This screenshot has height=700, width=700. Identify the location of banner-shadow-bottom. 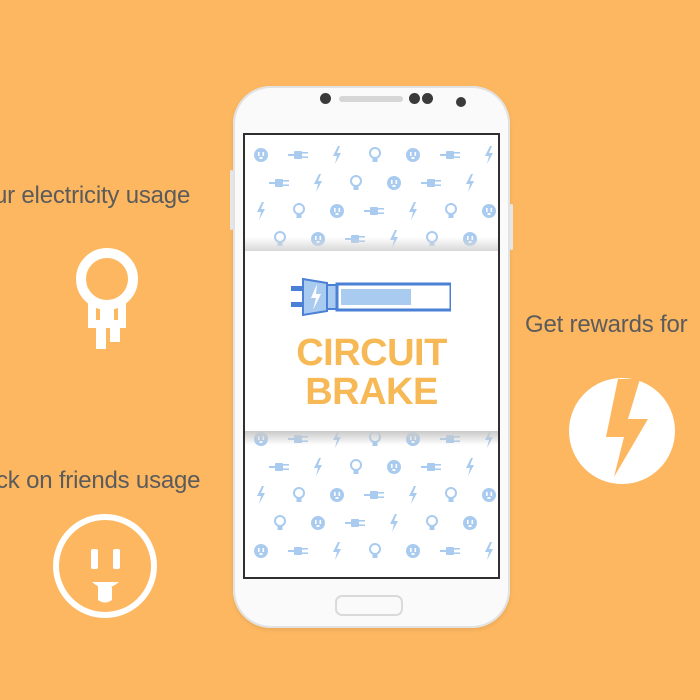
(371, 438).